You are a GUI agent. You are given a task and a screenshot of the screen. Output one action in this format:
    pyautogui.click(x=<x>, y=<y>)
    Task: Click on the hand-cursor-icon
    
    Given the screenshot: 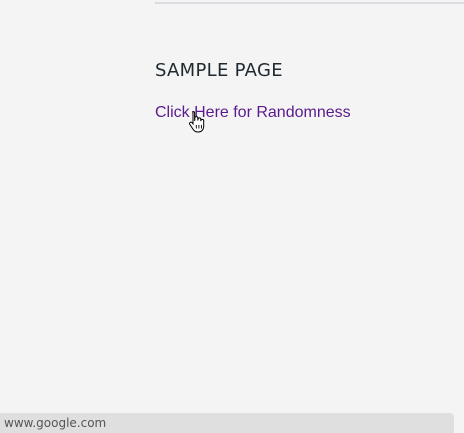 What is the action you would take?
    pyautogui.click(x=197, y=121)
    